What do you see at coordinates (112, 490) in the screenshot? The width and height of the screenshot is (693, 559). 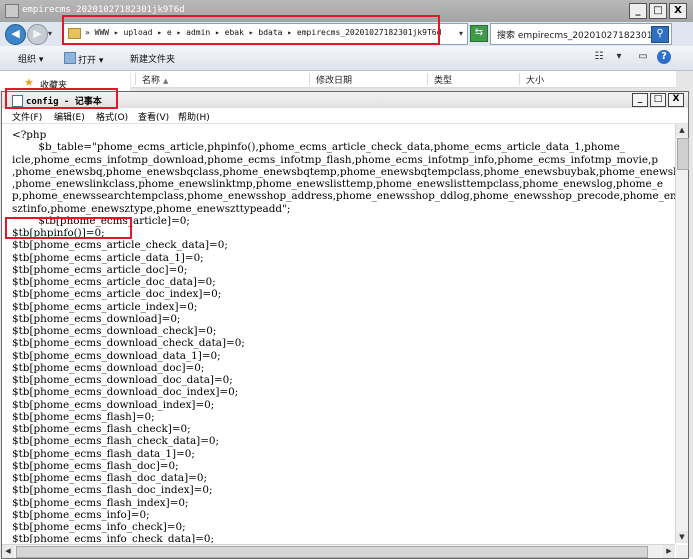 I see `code-line: $tb[phome_ecms_flash_doc_index]=0;` at bounding box center [112, 490].